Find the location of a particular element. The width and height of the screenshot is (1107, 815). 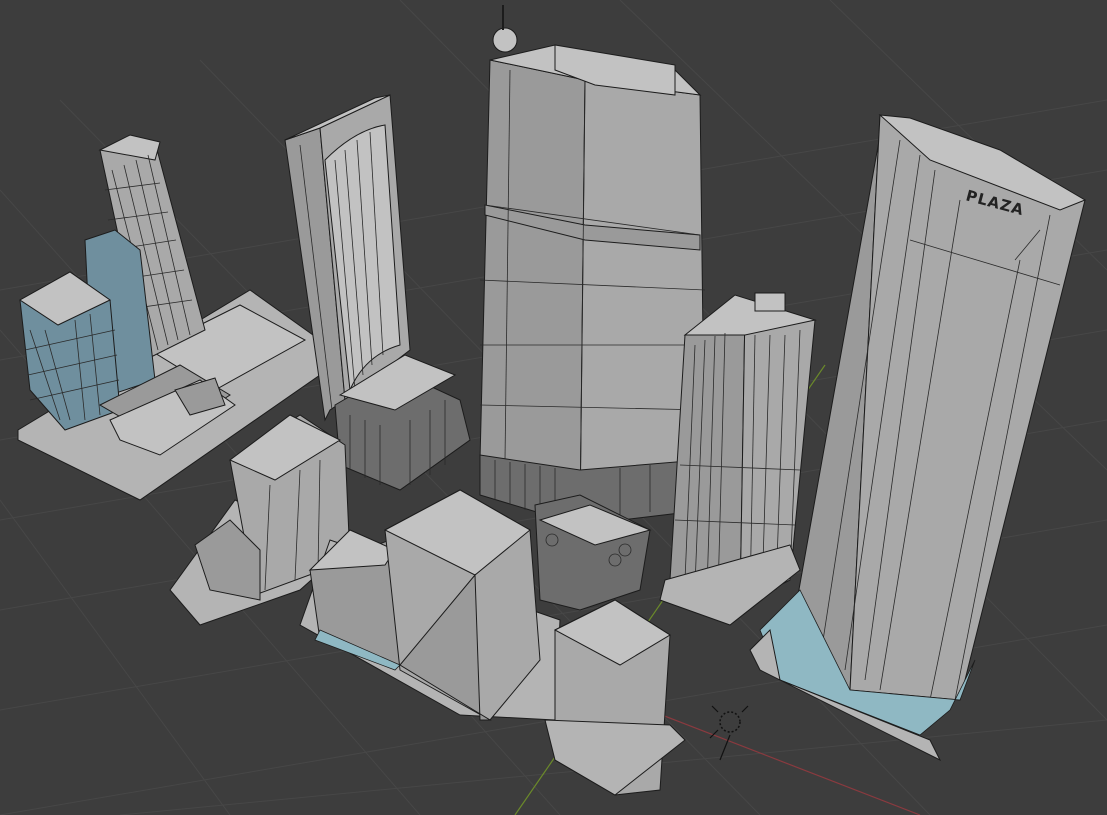

front-center-block is located at coordinates (492, 642).